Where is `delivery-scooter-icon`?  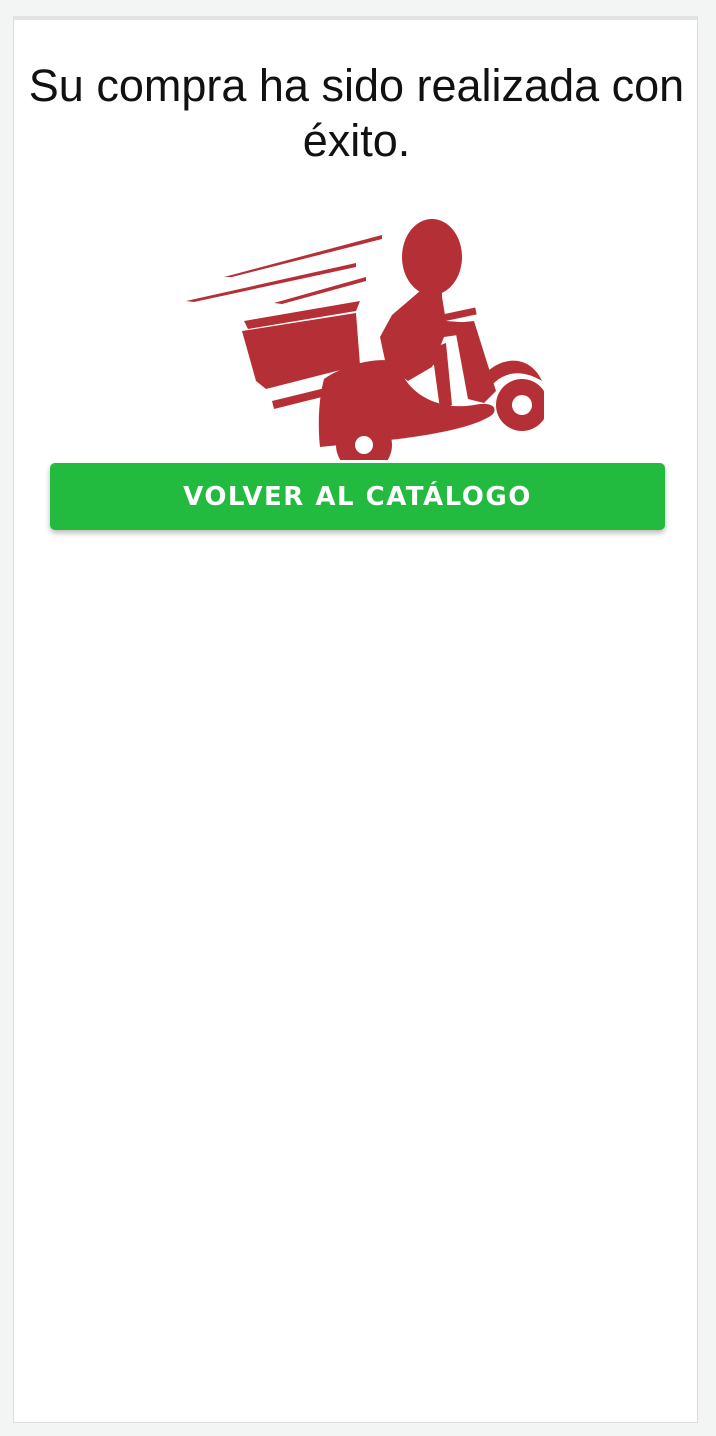
delivery-scooter-icon is located at coordinates (365, 339).